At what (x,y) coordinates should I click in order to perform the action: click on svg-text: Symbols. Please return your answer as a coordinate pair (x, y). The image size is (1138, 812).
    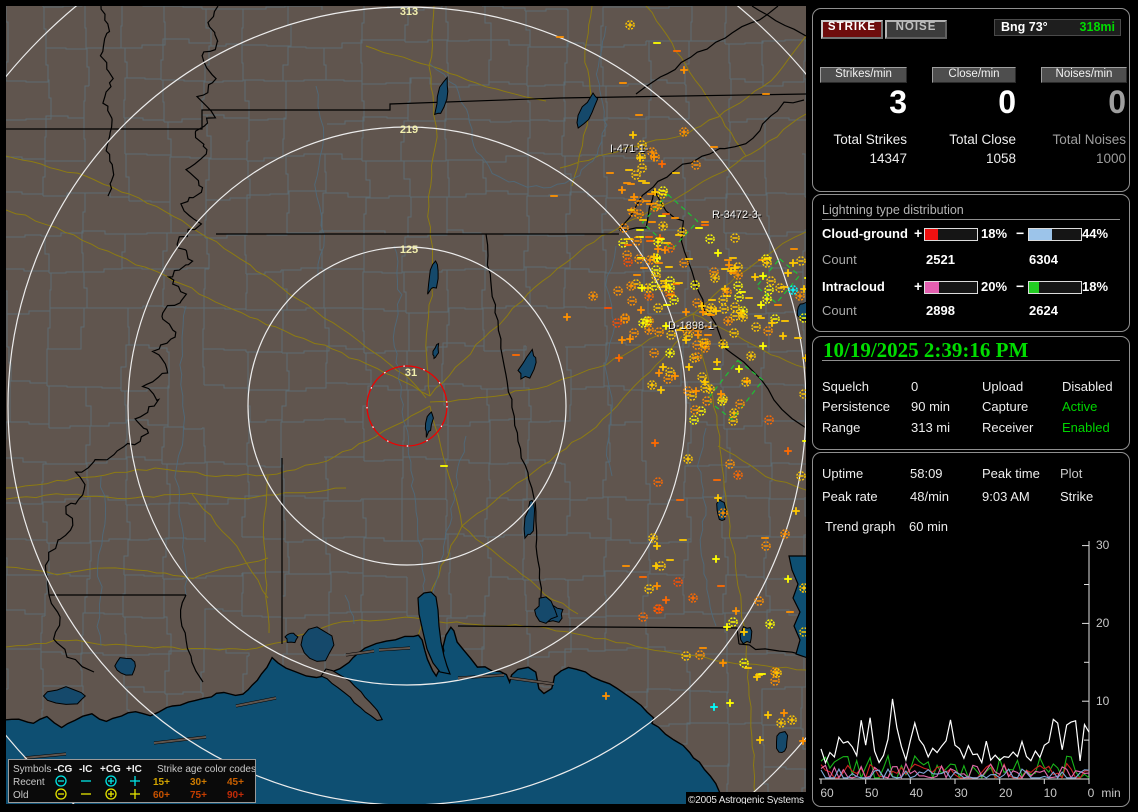
    Looking at the image, I should click on (32, 769).